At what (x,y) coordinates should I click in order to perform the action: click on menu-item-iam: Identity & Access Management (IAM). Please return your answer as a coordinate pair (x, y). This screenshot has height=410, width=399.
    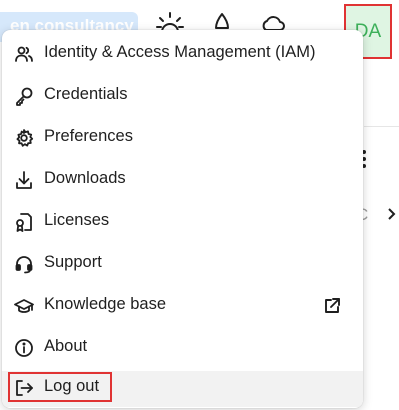
    Looking at the image, I should click on (182, 54).